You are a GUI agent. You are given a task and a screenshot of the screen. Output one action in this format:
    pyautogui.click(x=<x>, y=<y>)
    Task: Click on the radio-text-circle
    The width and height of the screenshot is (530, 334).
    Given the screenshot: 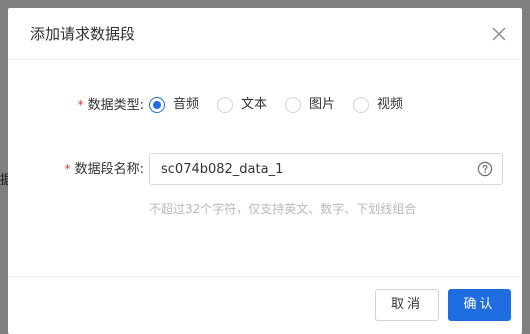 What is the action you would take?
    pyautogui.click(x=225, y=105)
    